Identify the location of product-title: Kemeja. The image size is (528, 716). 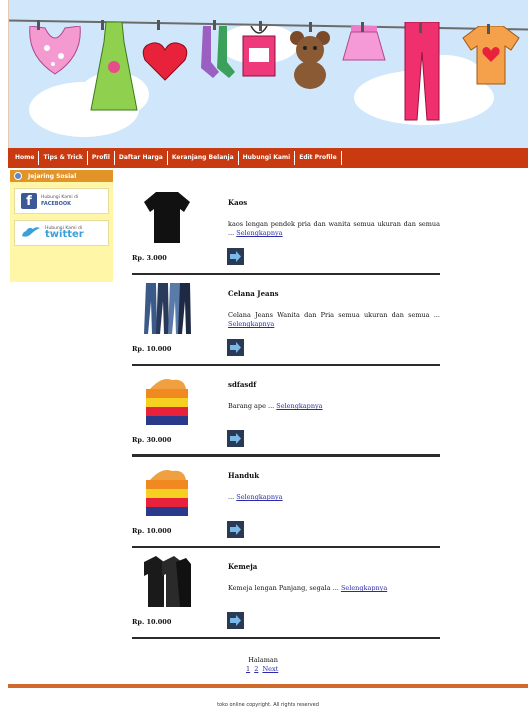
(243, 566).